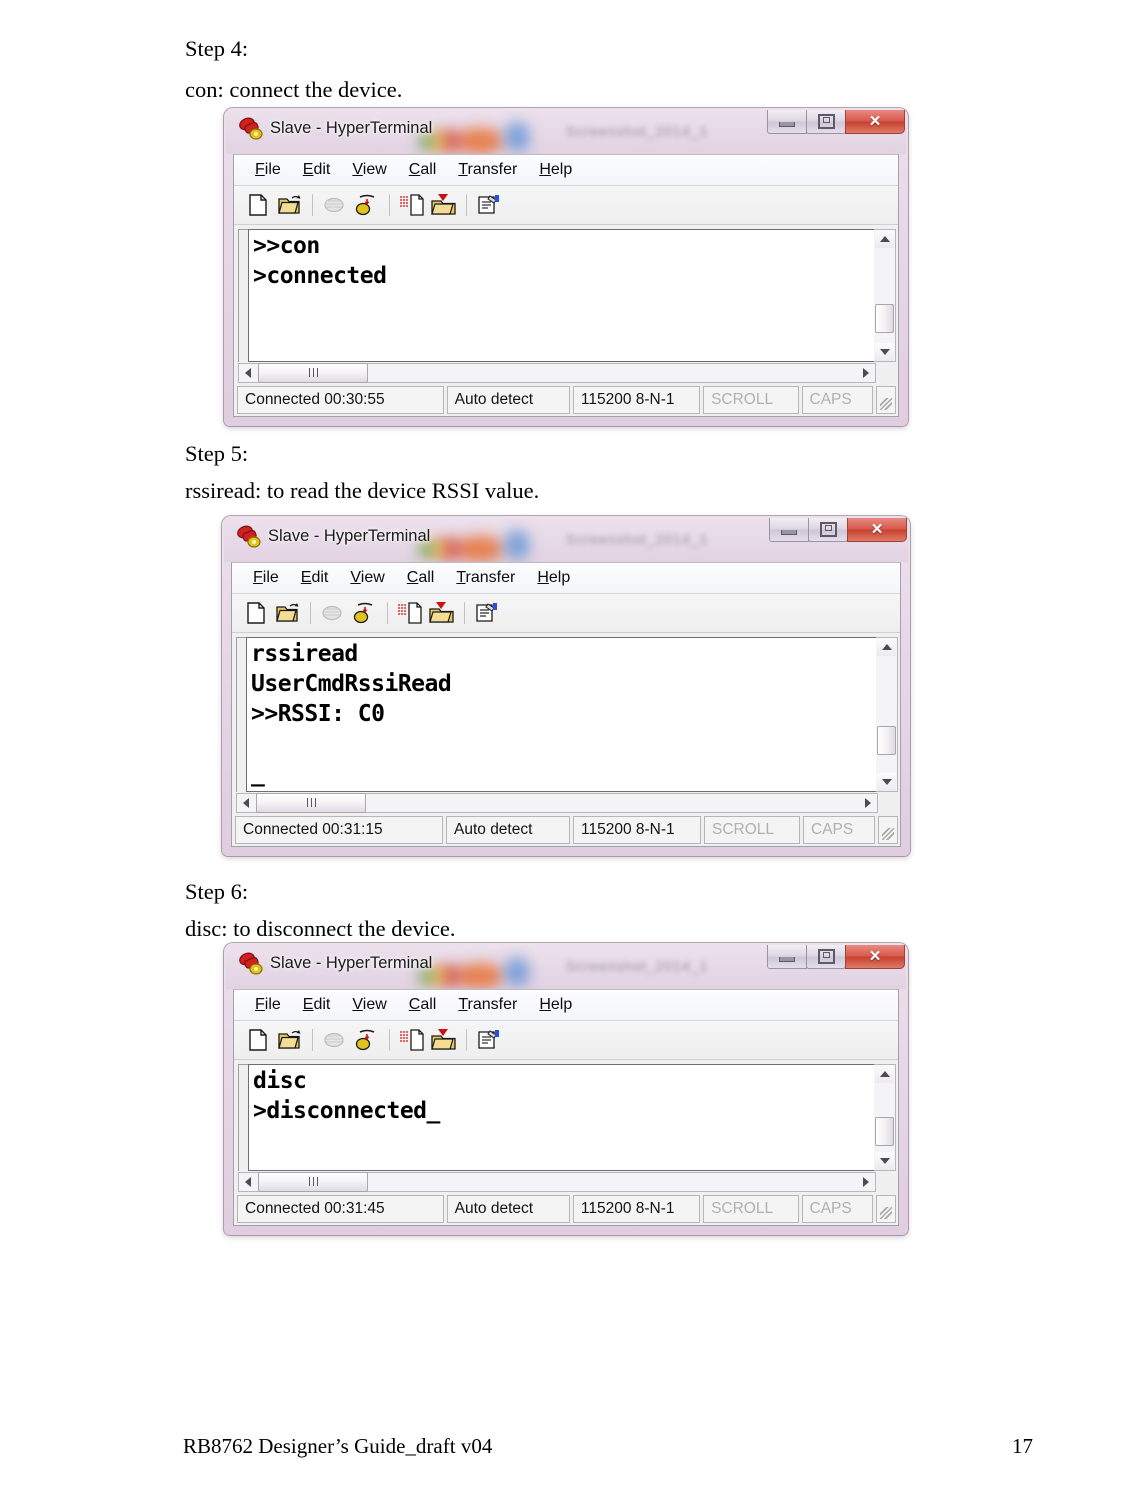 Image resolution: width=1136 pixels, height=1501 pixels. I want to click on terminal-screen: >>con >connected, so click(561, 295).